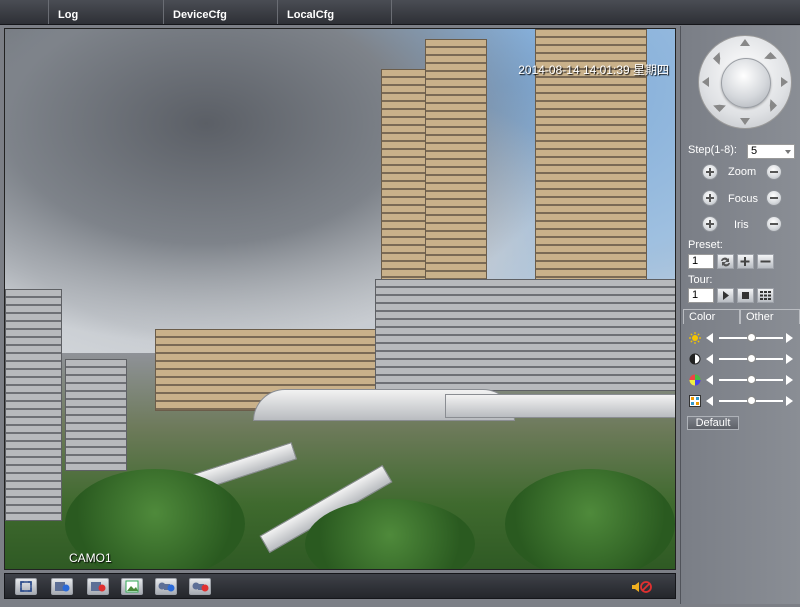  What do you see at coordinates (741, 225) in the screenshot?
I see `iris-label: Iris` at bounding box center [741, 225].